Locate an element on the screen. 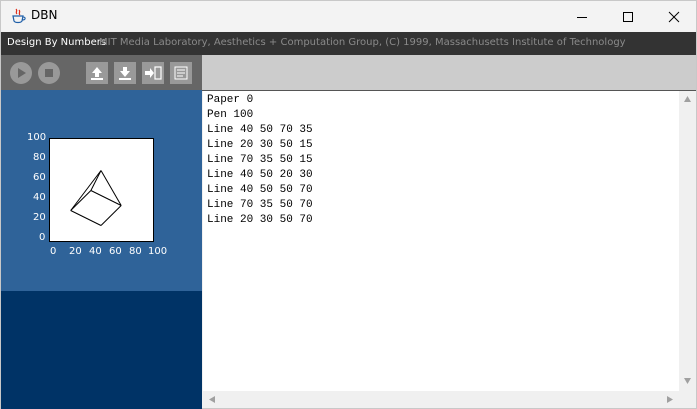 This screenshot has width=697, height=409. y-tick-label: 0 is located at coordinates (42, 237).